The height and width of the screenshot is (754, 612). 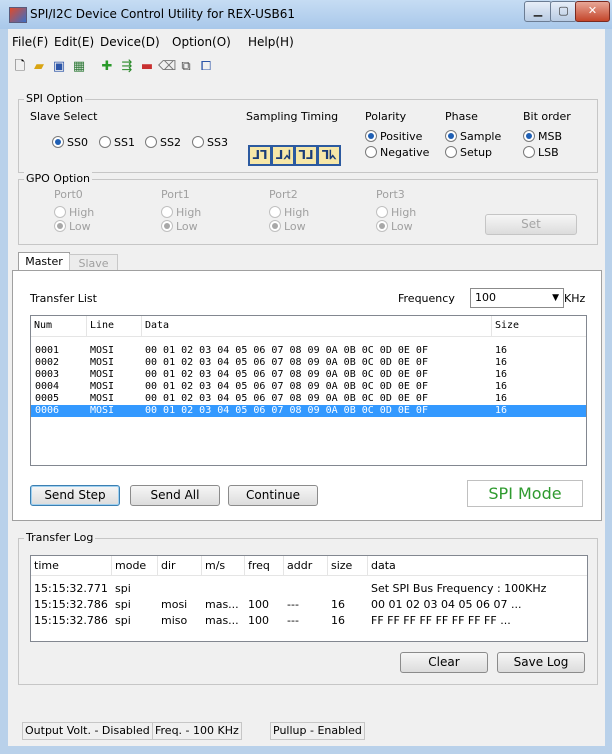 I want to click on log-col-mode: mode, so click(x=133, y=566).